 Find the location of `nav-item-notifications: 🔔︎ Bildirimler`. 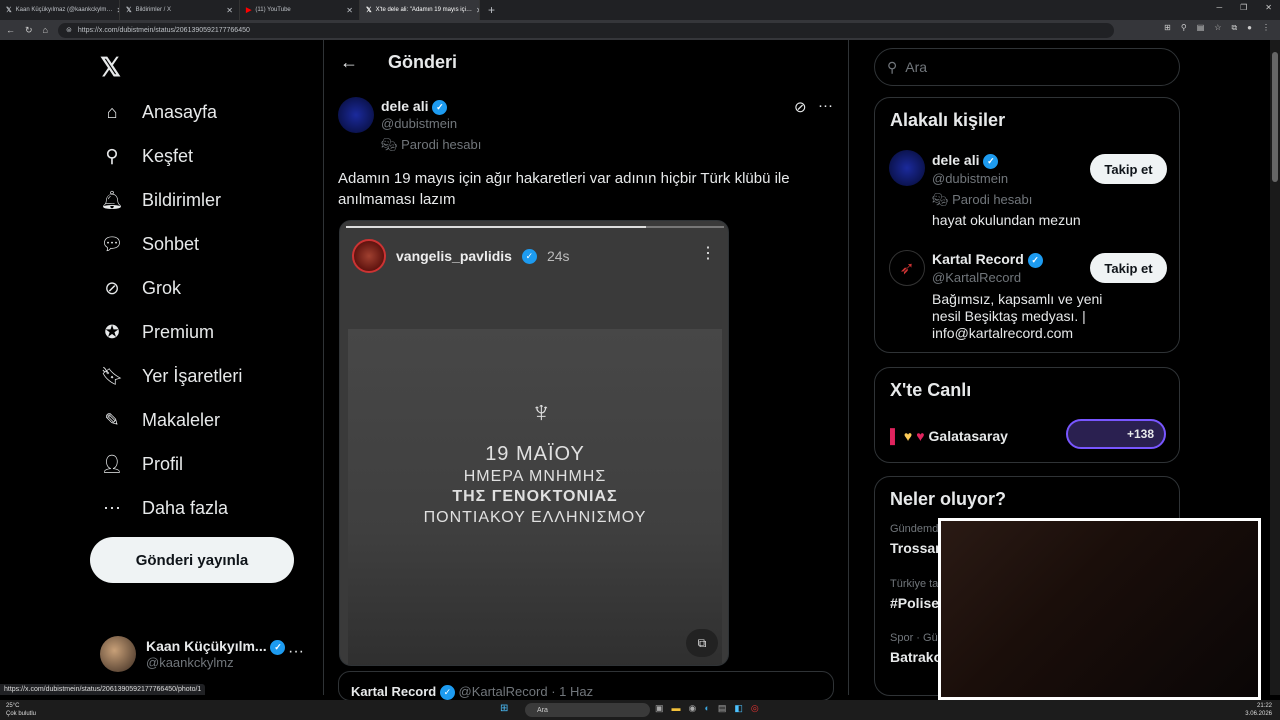

nav-item-notifications: 🔔︎ Bildirimler is located at coordinates (160, 200).